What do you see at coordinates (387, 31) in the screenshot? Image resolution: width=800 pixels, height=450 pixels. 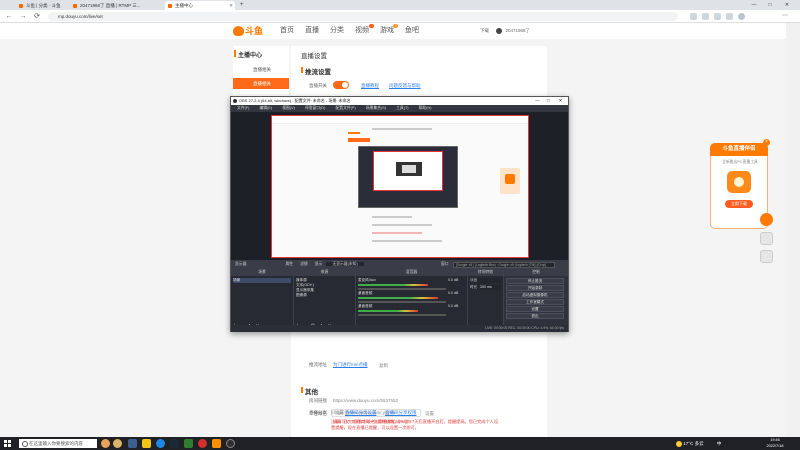 I see `nav-games: 游戏` at bounding box center [387, 31].